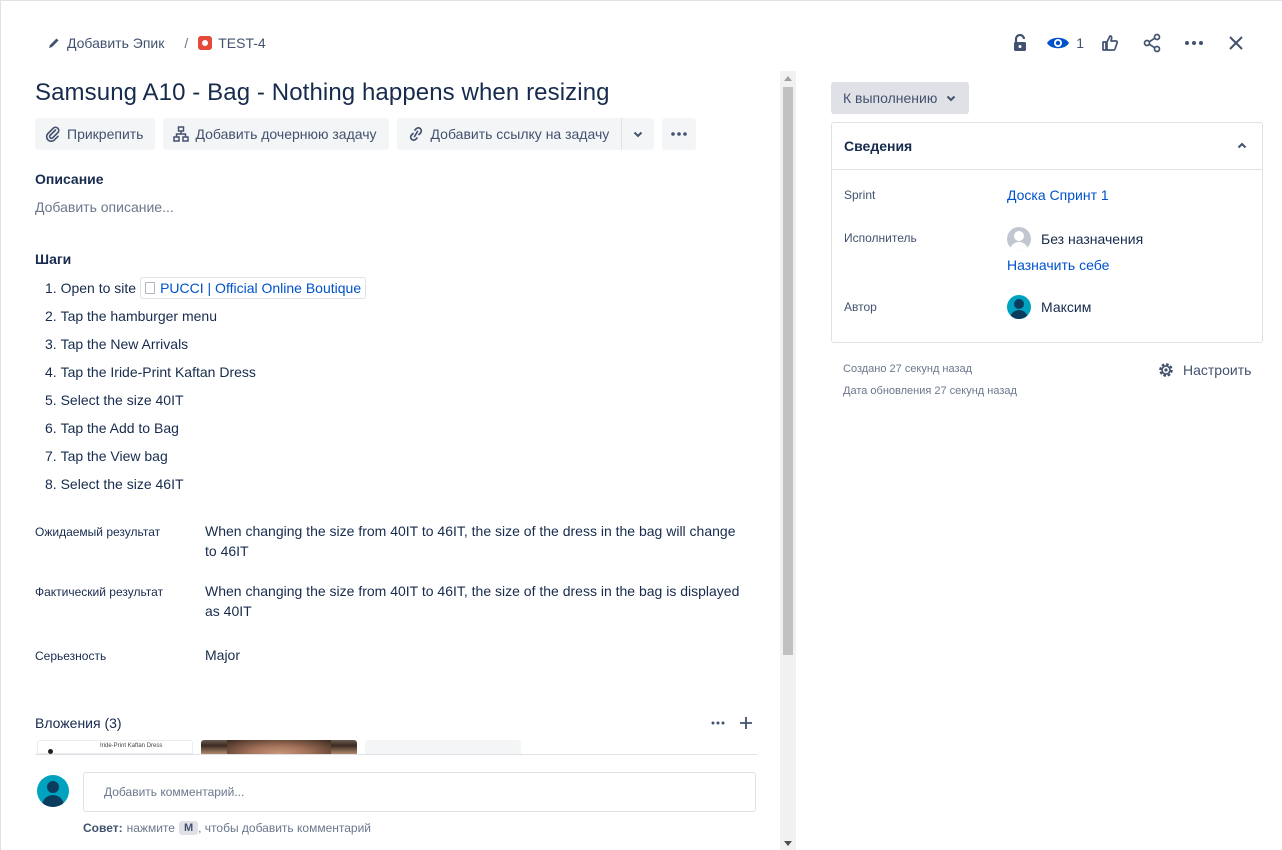  What do you see at coordinates (1152, 43) in the screenshot?
I see `share-button` at bounding box center [1152, 43].